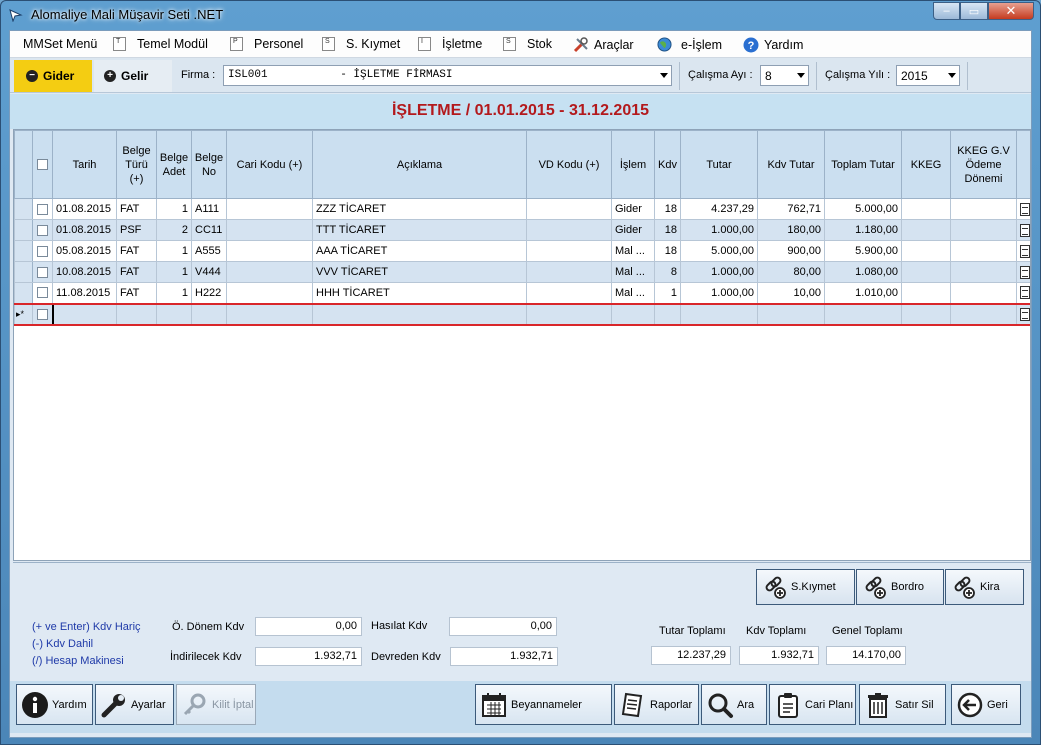 The width and height of the screenshot is (1041, 745). What do you see at coordinates (174, 230) in the screenshot?
I see `cell-belge-adet: 2` at bounding box center [174, 230].